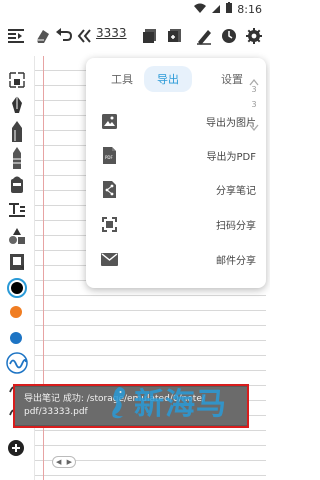  I want to click on tab-tools: 工具, so click(122, 79).